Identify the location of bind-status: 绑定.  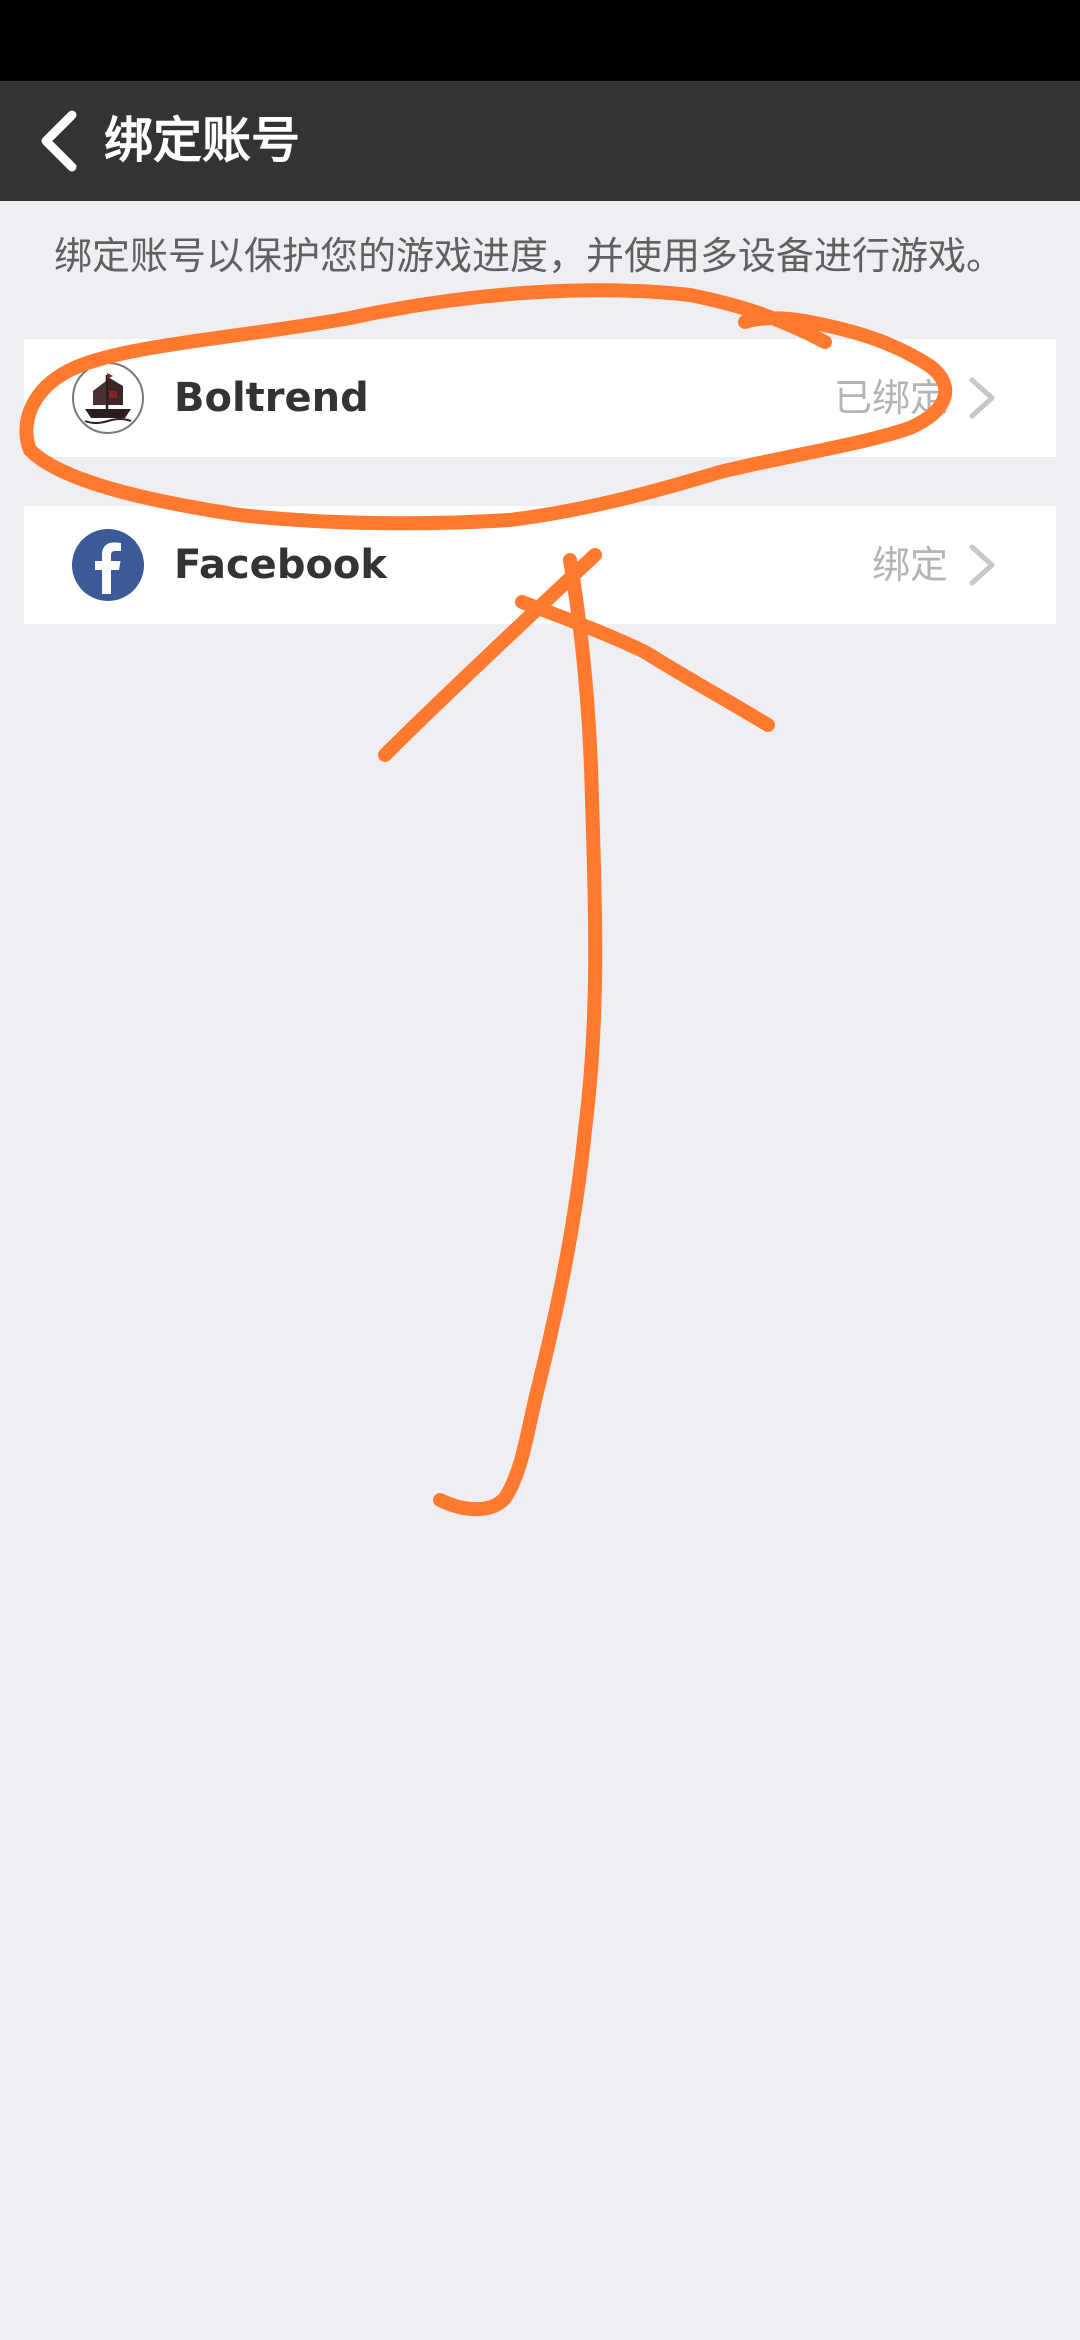
(909, 565).